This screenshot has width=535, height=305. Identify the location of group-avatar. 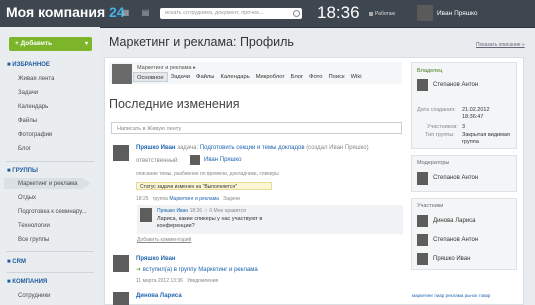
(122, 74).